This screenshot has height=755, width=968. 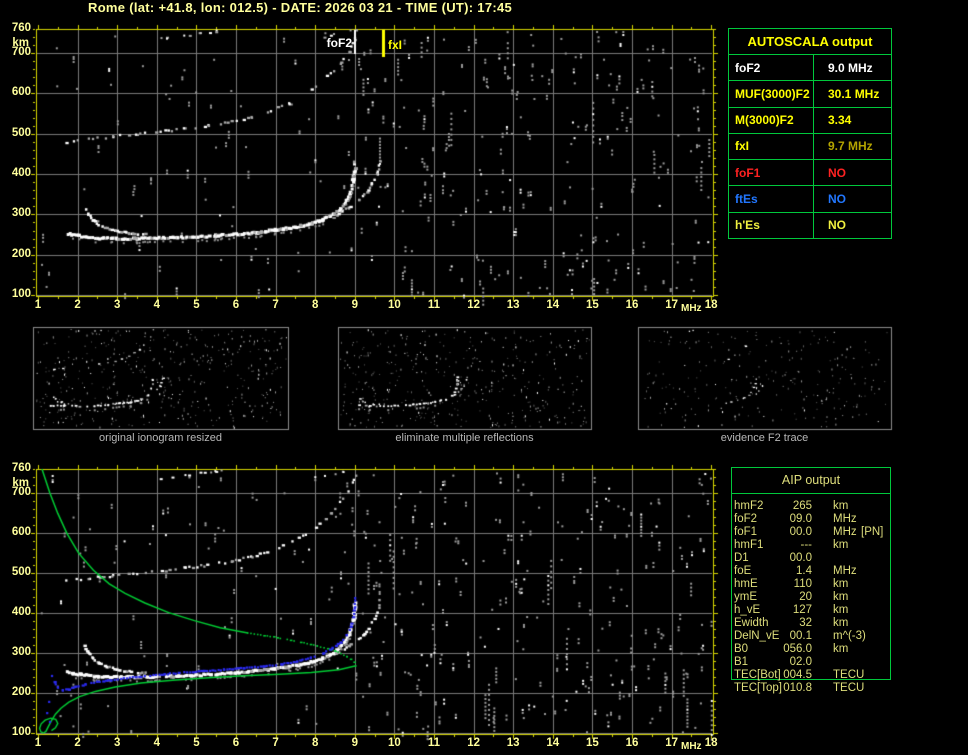 I want to click on autoscala-row-muf3000f2: MUF(3000)F2 30.1 MHz, so click(x=810, y=93).